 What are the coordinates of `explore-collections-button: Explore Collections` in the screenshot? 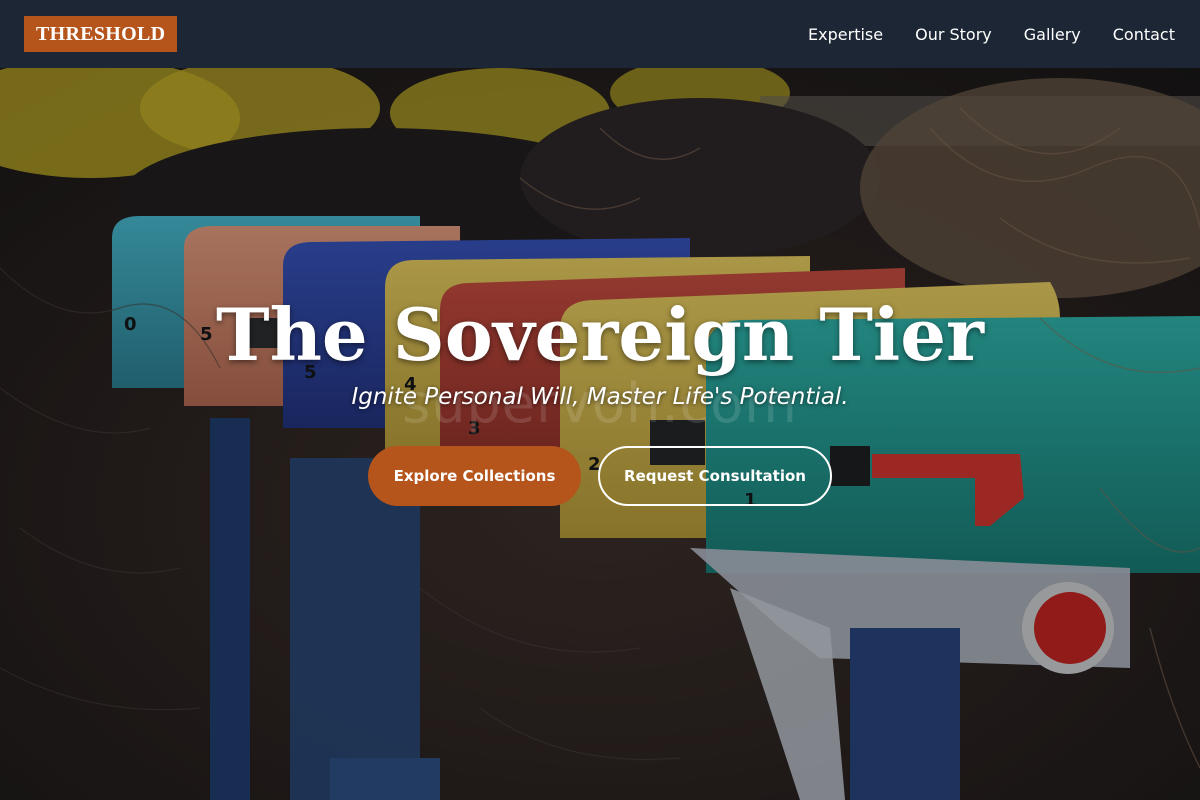 It's located at (474, 476).